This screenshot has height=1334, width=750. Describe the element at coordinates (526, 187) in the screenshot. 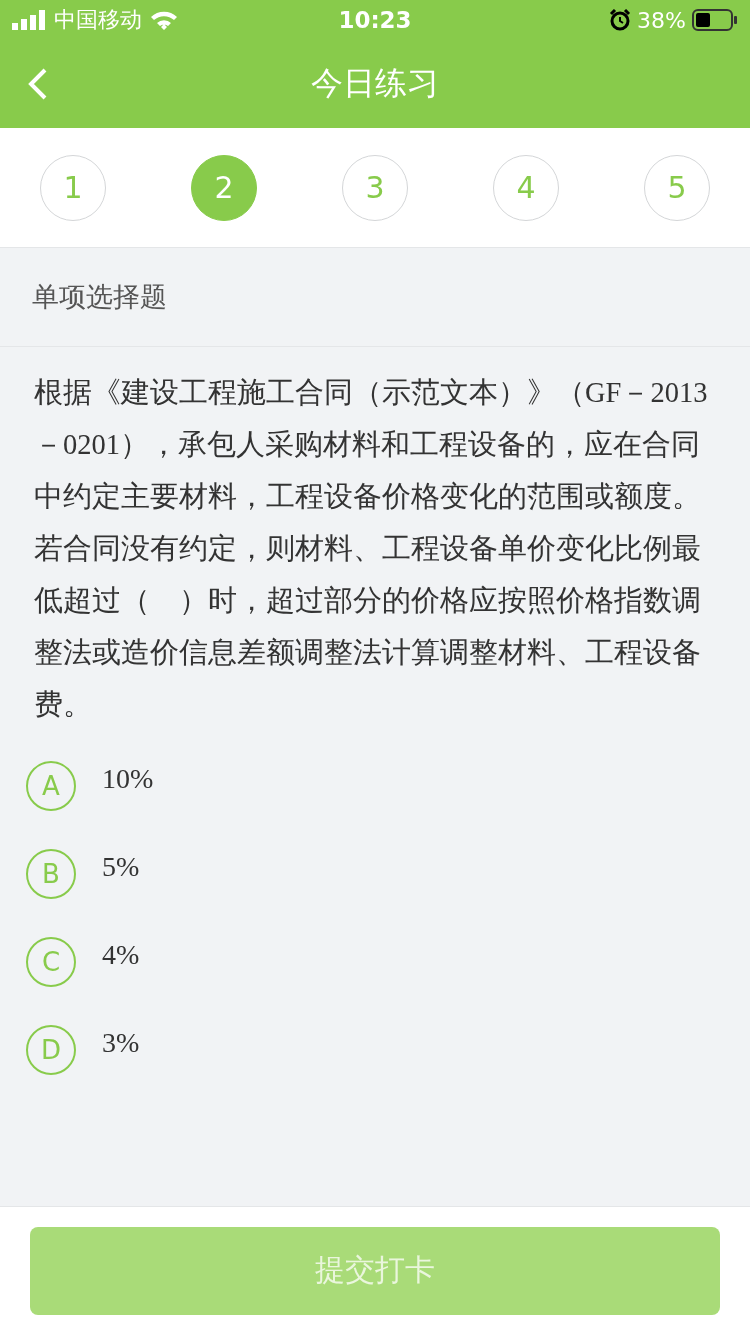

I see `question-number-tab: 4` at that location.